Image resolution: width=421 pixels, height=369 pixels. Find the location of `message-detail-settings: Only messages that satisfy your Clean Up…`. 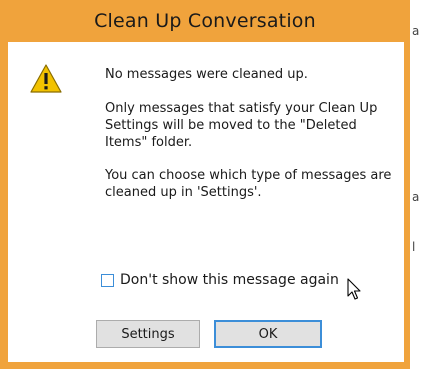

message-detail-settings: Only messages that satisfy your Clean Up… is located at coordinates (241, 125).